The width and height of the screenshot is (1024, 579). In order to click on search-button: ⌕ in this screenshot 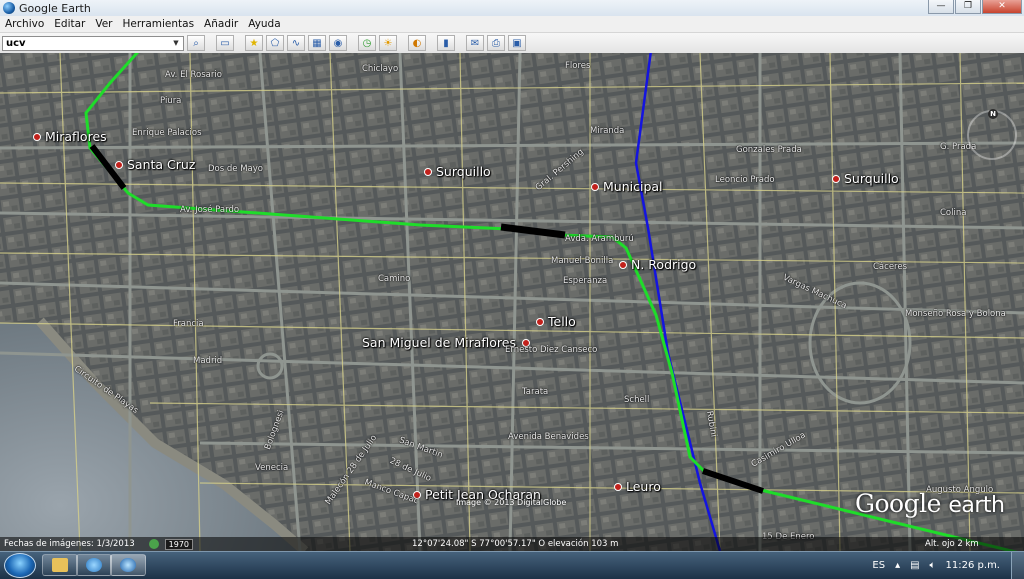, I will do `click(196, 43)`.